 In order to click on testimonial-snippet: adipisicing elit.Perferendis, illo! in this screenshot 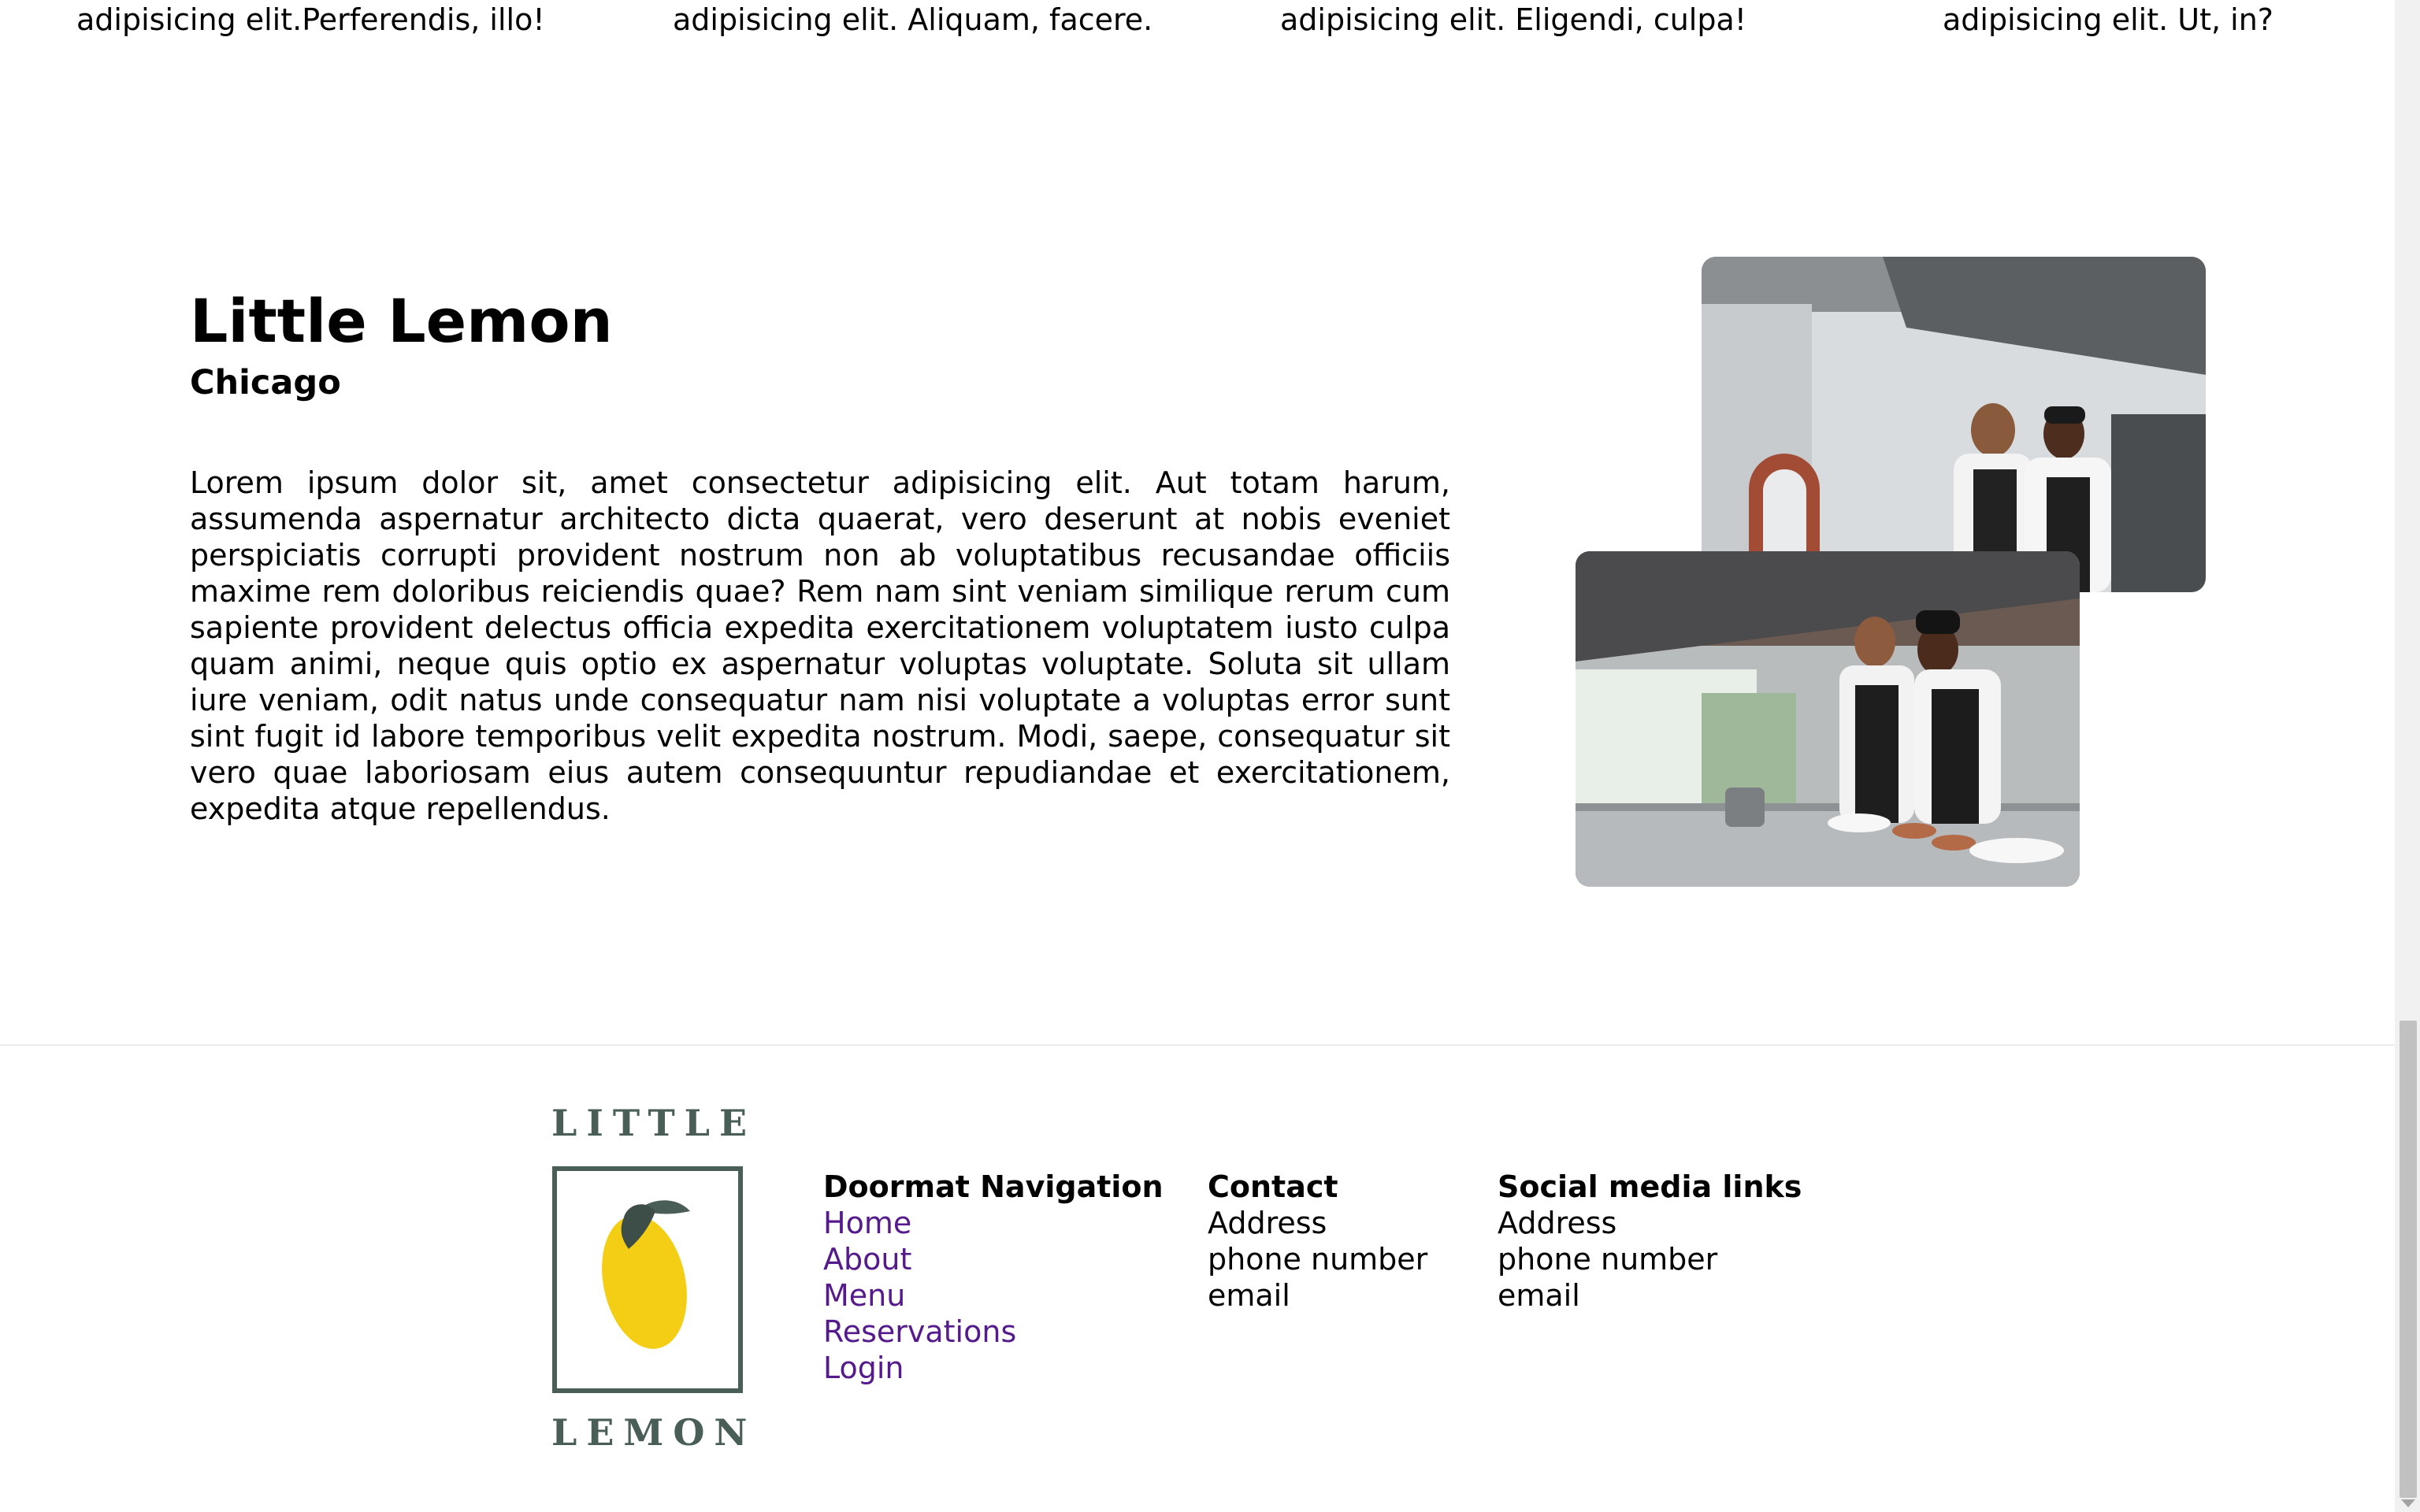, I will do `click(310, 19)`.